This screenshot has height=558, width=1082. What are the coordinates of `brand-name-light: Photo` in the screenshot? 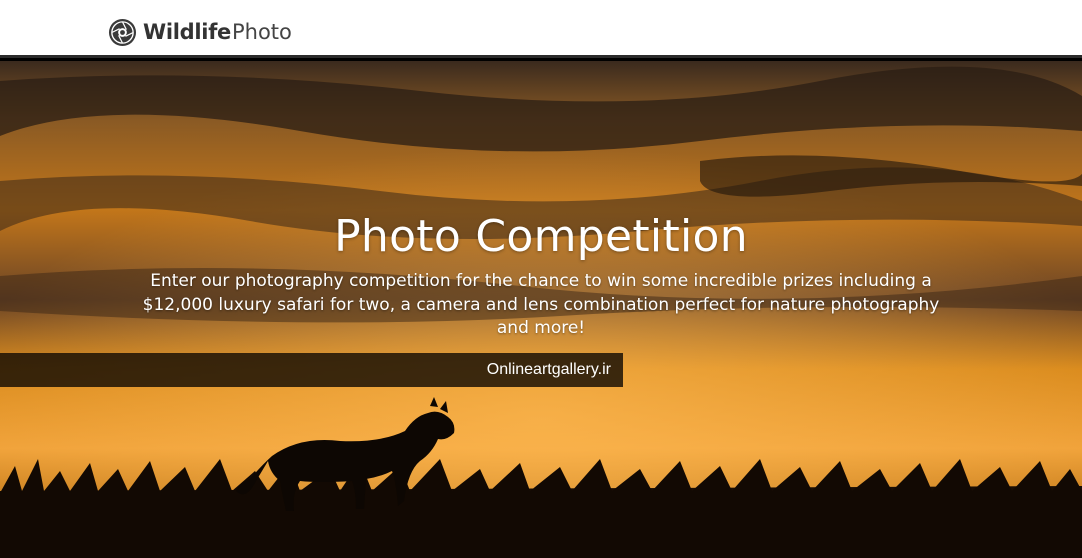 It's located at (261, 31).